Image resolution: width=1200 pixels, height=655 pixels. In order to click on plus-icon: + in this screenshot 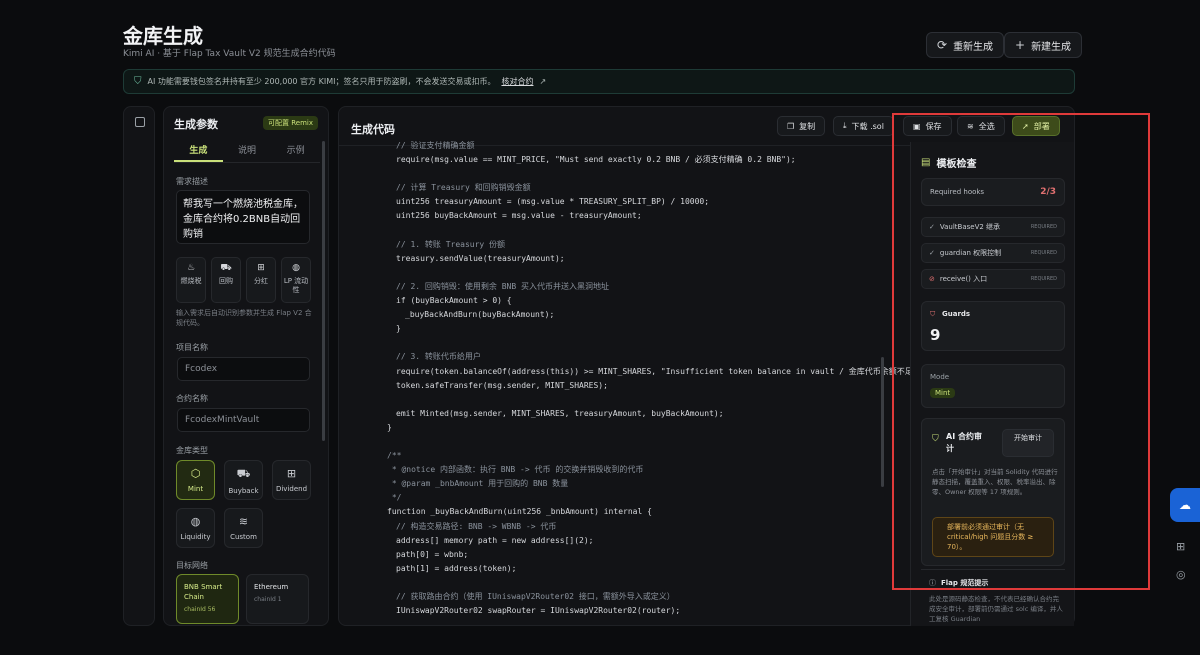, I will do `click(1020, 45)`.